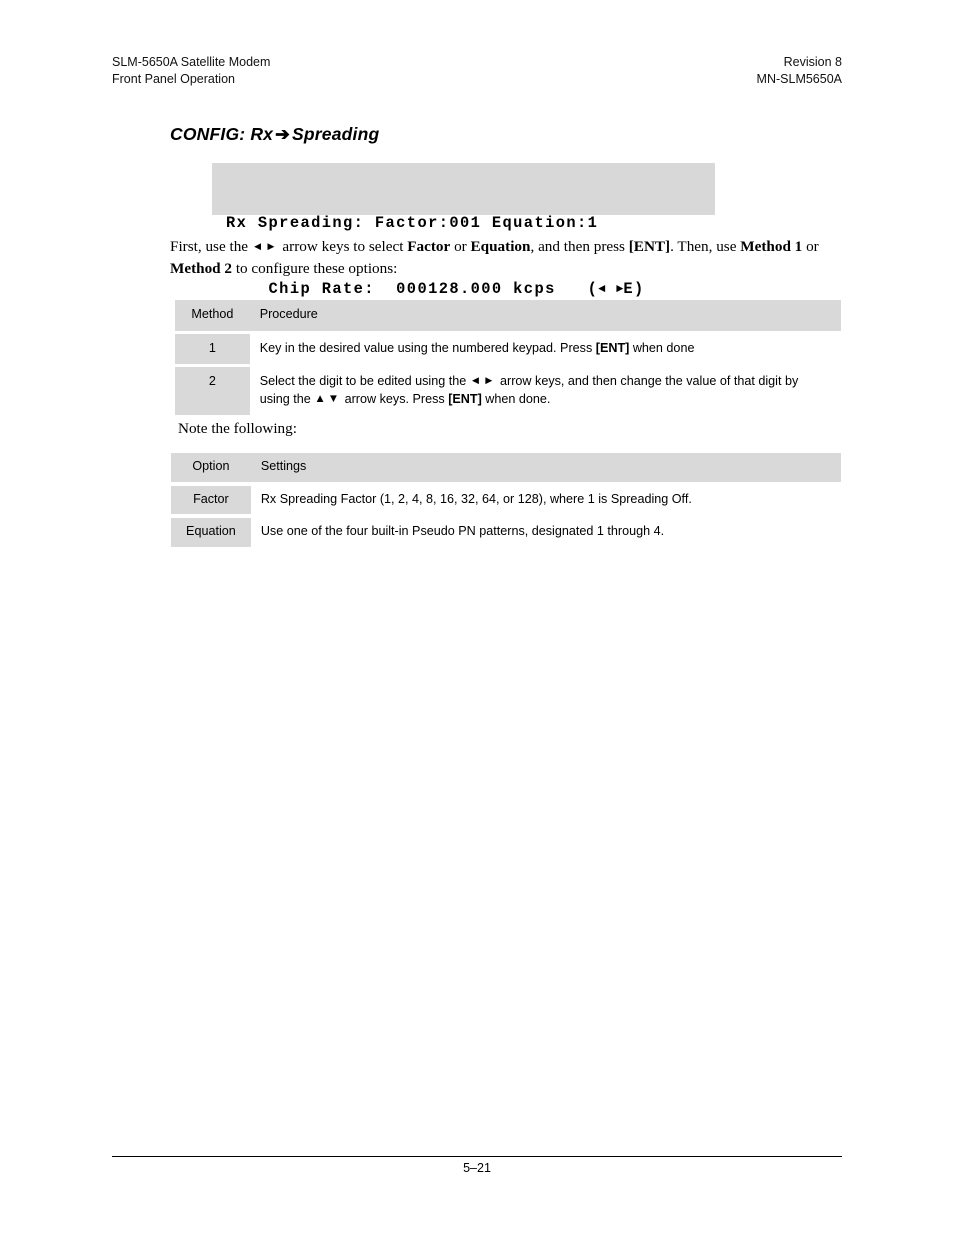 Image resolution: width=954 pixels, height=1235 pixels. I want to click on page-number: 5–21, so click(477, 1168).